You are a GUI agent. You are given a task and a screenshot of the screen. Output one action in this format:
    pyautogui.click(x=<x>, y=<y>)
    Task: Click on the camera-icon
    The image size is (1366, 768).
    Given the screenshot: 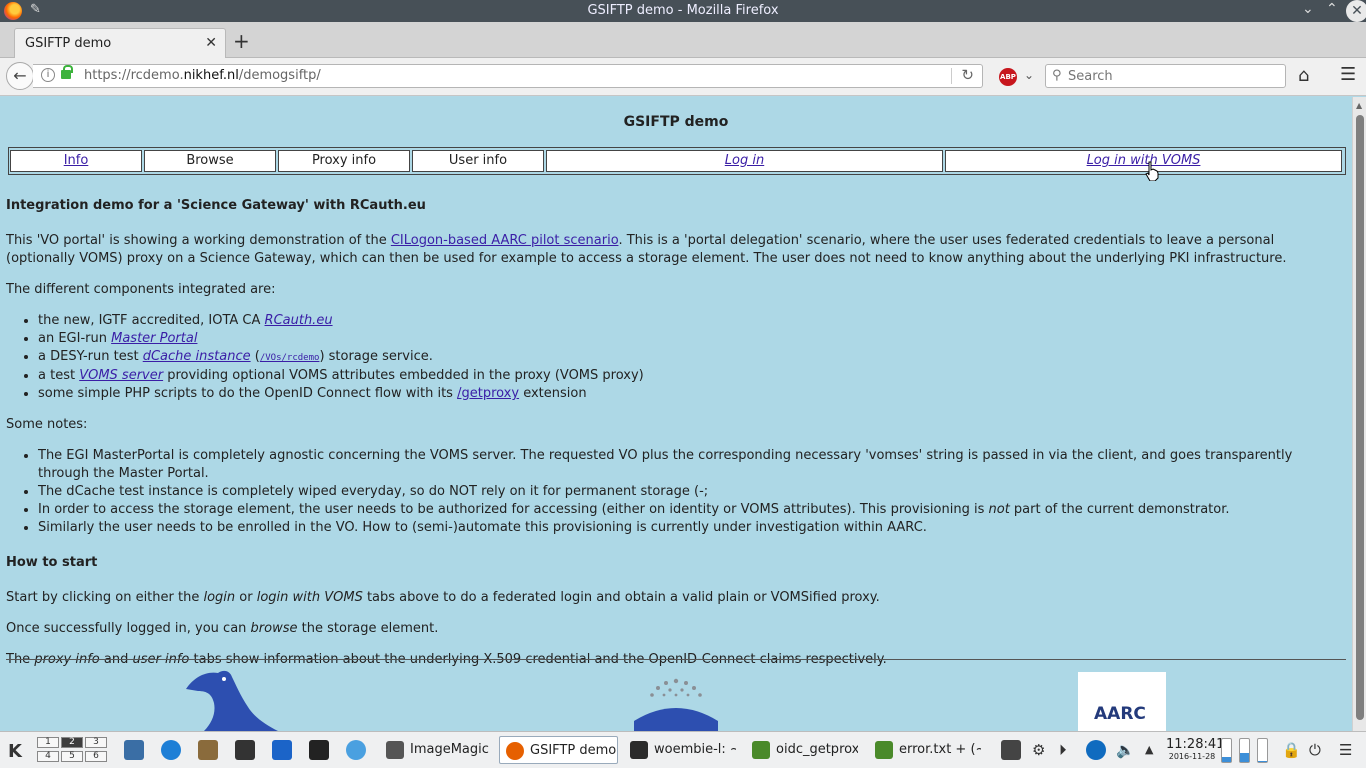 What is the action you would take?
    pyautogui.click(x=319, y=750)
    